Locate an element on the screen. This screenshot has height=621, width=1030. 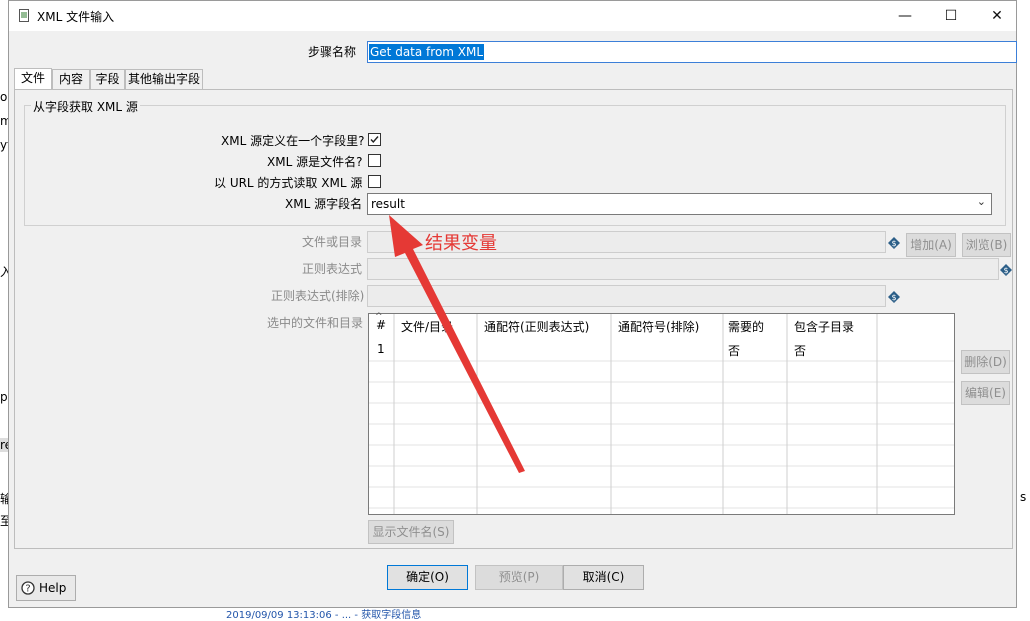
window-title: XML 文件输入 is located at coordinates (76, 17).